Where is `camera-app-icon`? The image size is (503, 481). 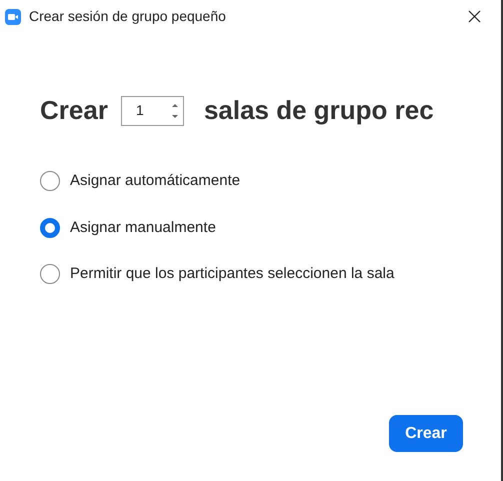 camera-app-icon is located at coordinates (13, 16).